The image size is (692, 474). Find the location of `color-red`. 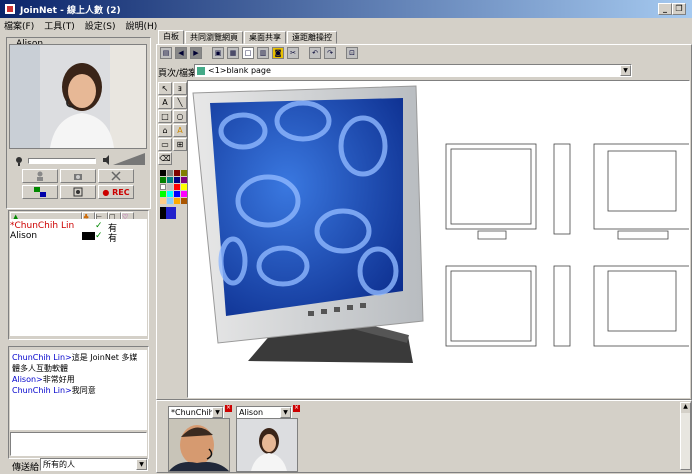

color-red is located at coordinates (177, 187).